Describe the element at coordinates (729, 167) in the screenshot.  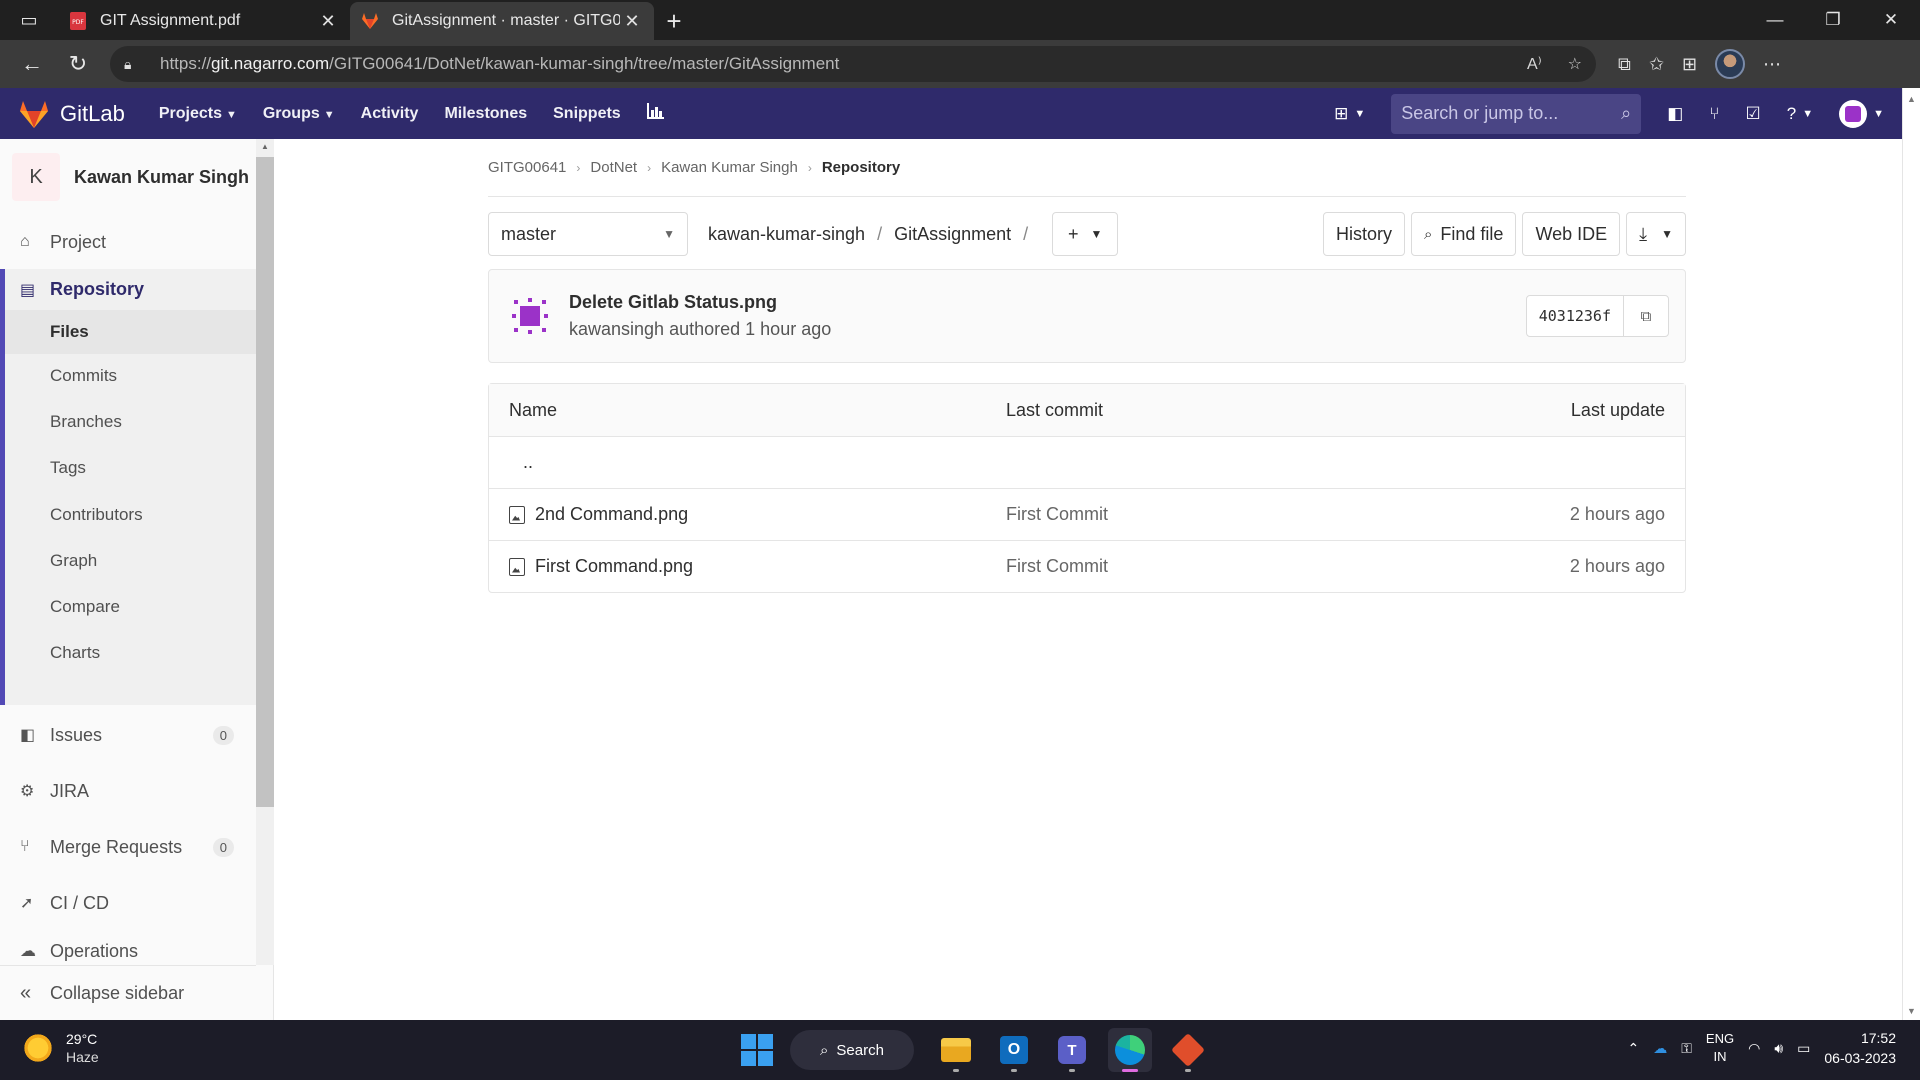
I see `breadcrumb-link: Kawan Kumar Singh` at that location.